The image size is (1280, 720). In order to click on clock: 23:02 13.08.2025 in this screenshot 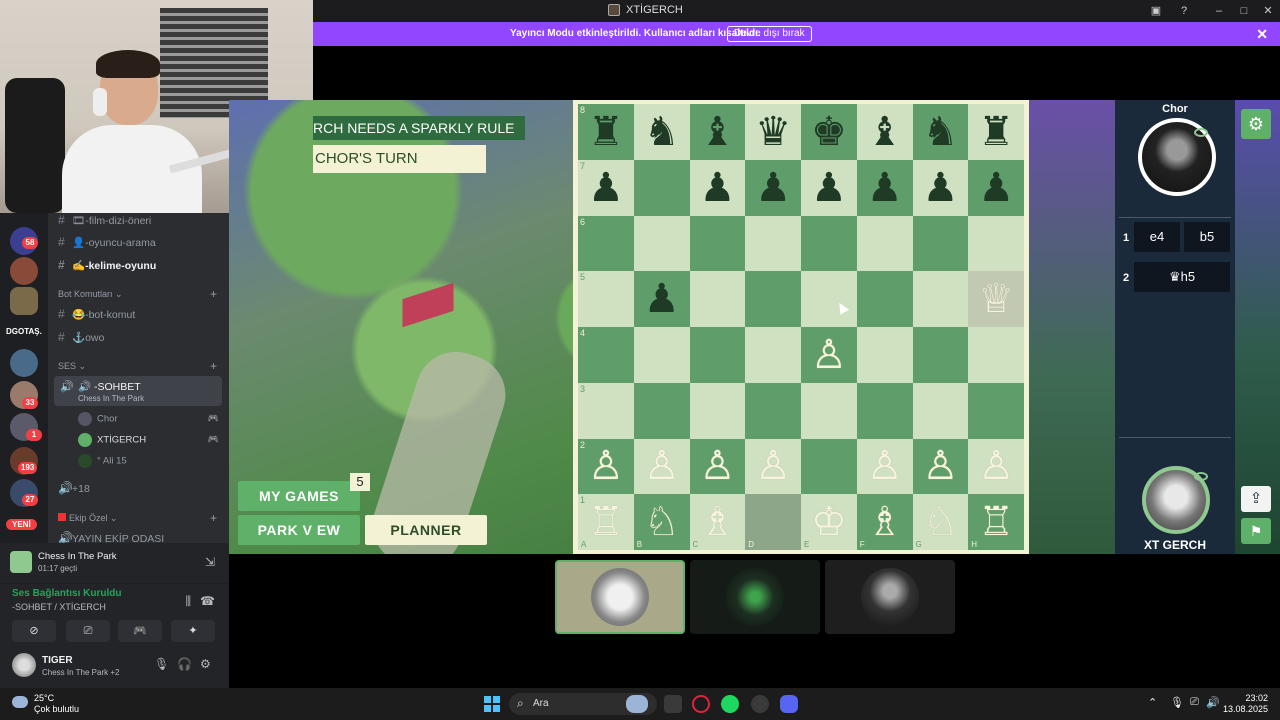, I will do `click(1245, 704)`.